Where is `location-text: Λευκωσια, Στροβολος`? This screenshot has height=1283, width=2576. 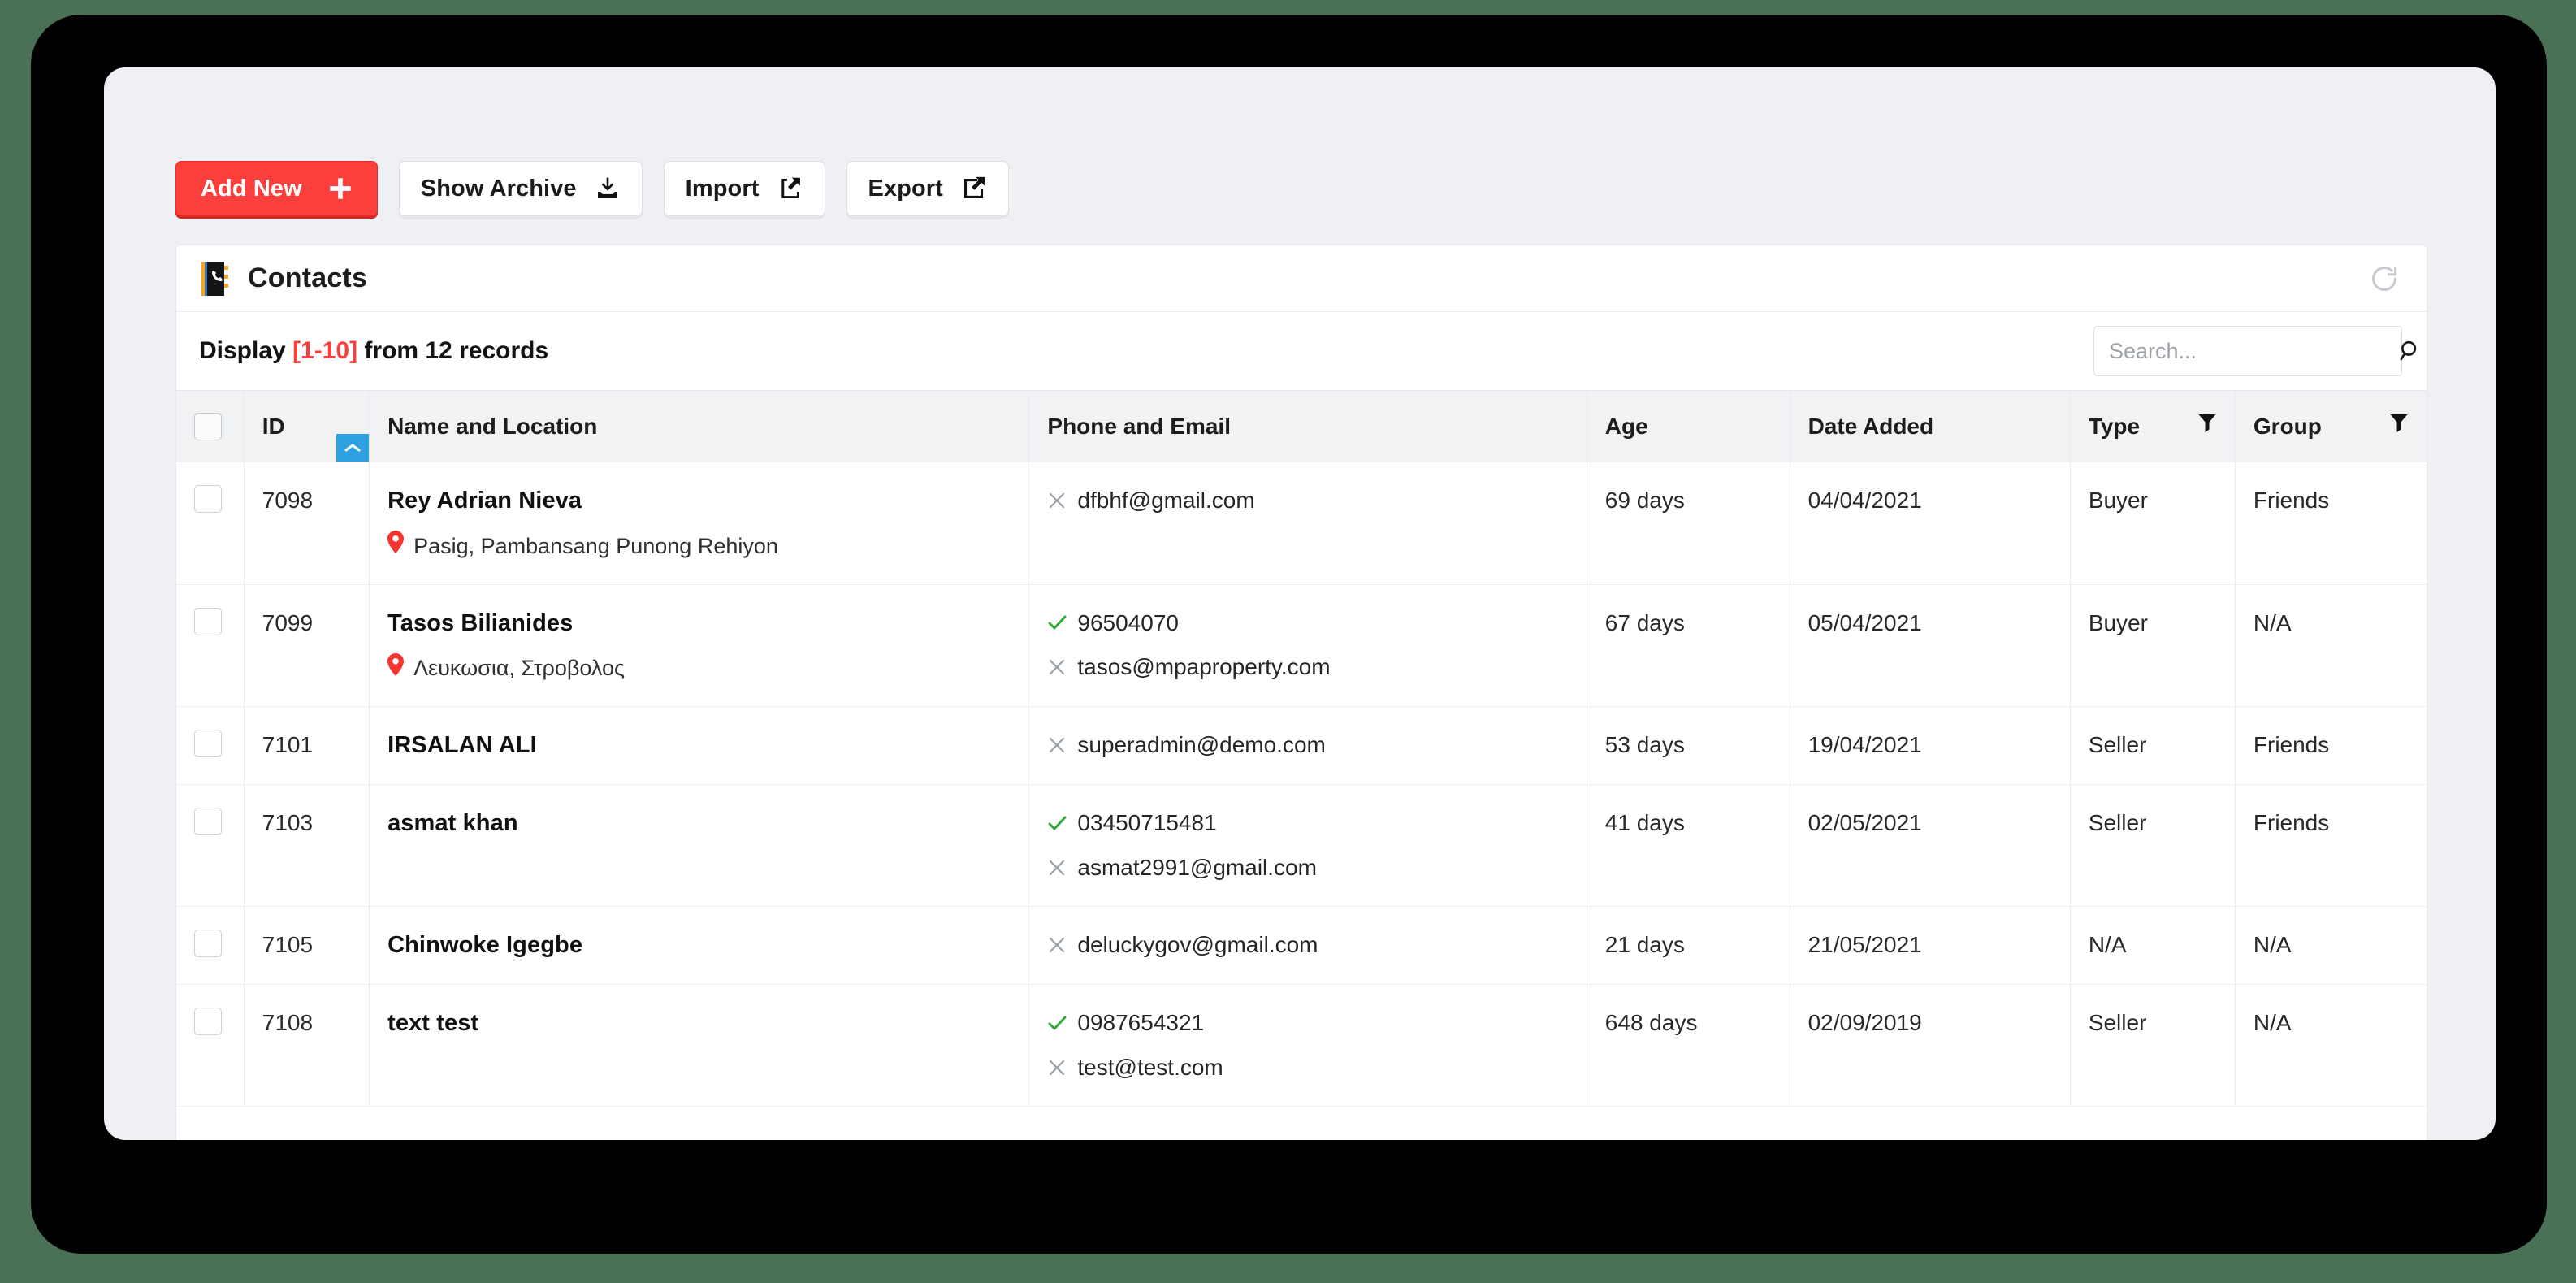 location-text: Λευκωσια, Στροβολος is located at coordinates (519, 668).